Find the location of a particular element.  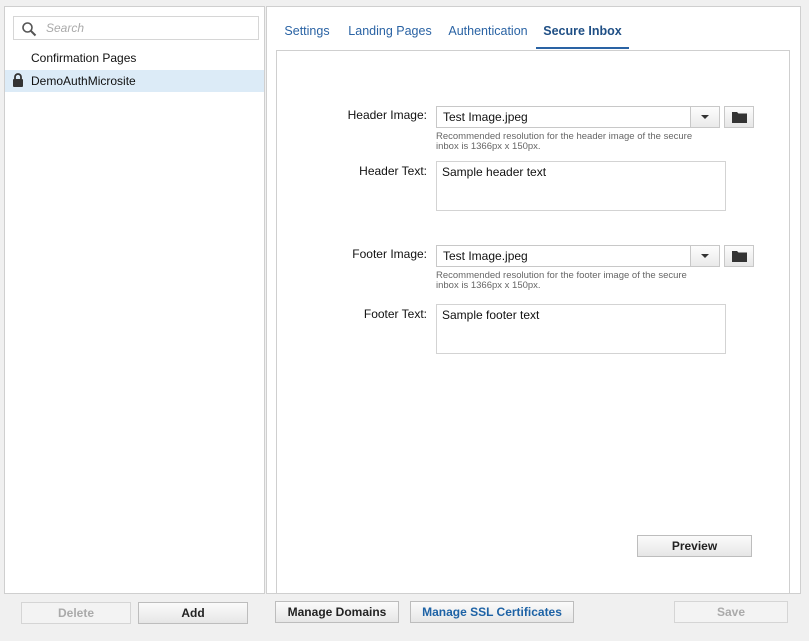

footer-image-browse-button is located at coordinates (739, 256).